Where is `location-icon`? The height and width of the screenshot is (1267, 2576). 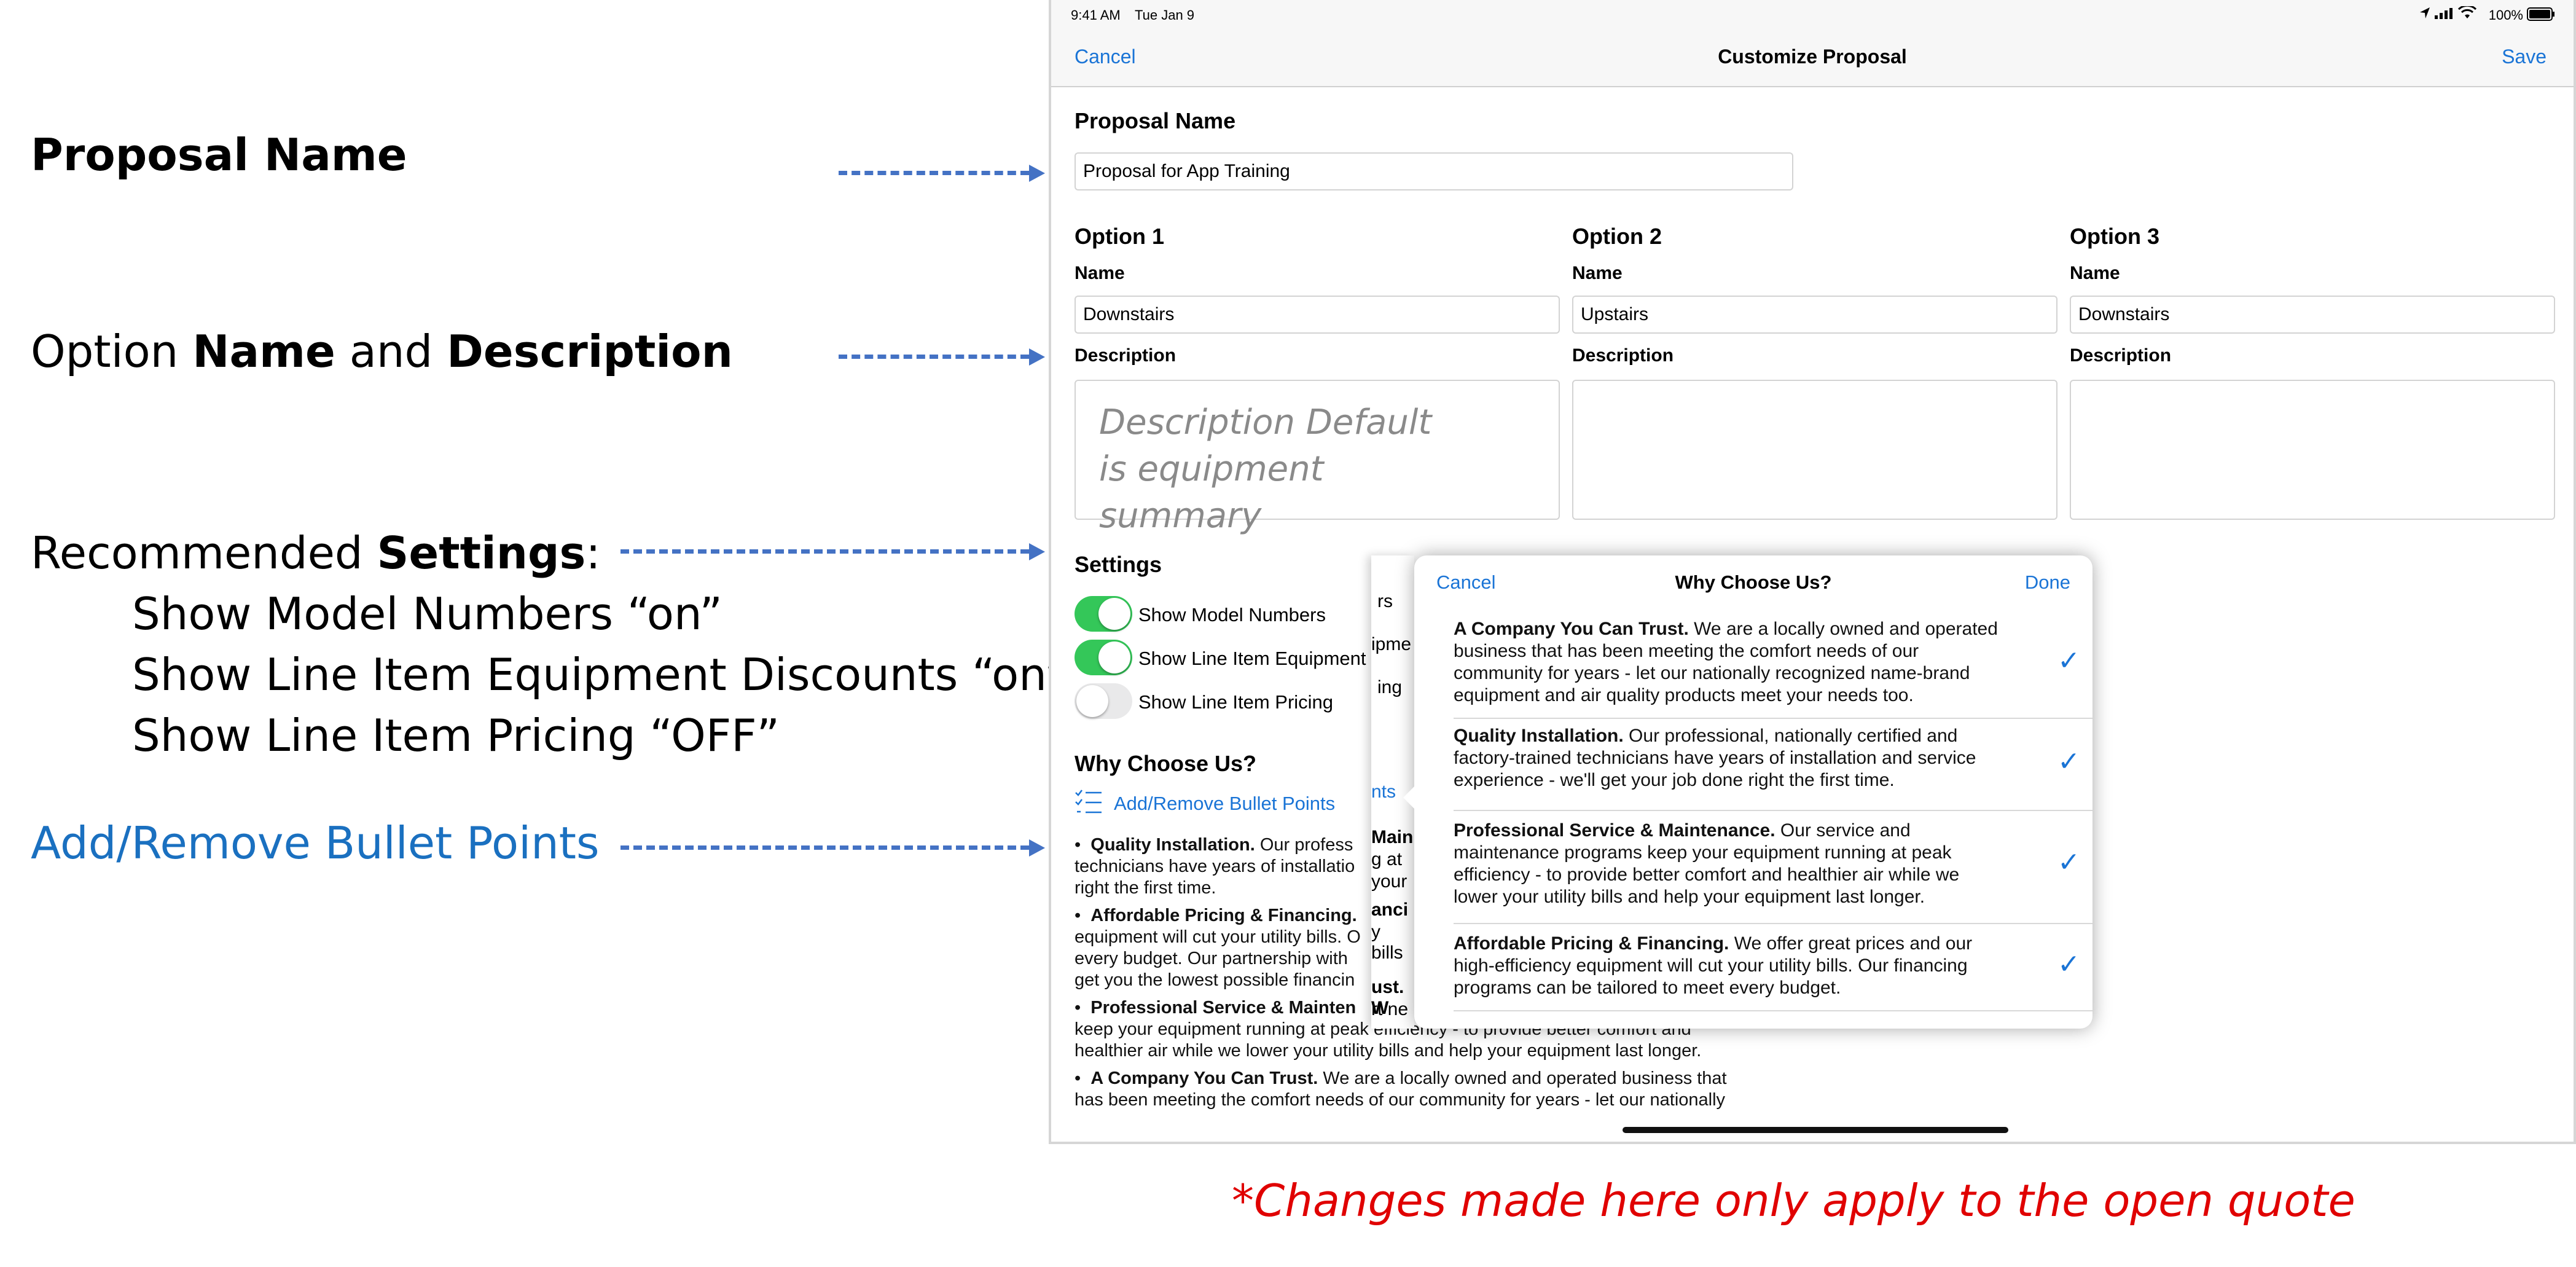 location-icon is located at coordinates (2425, 14).